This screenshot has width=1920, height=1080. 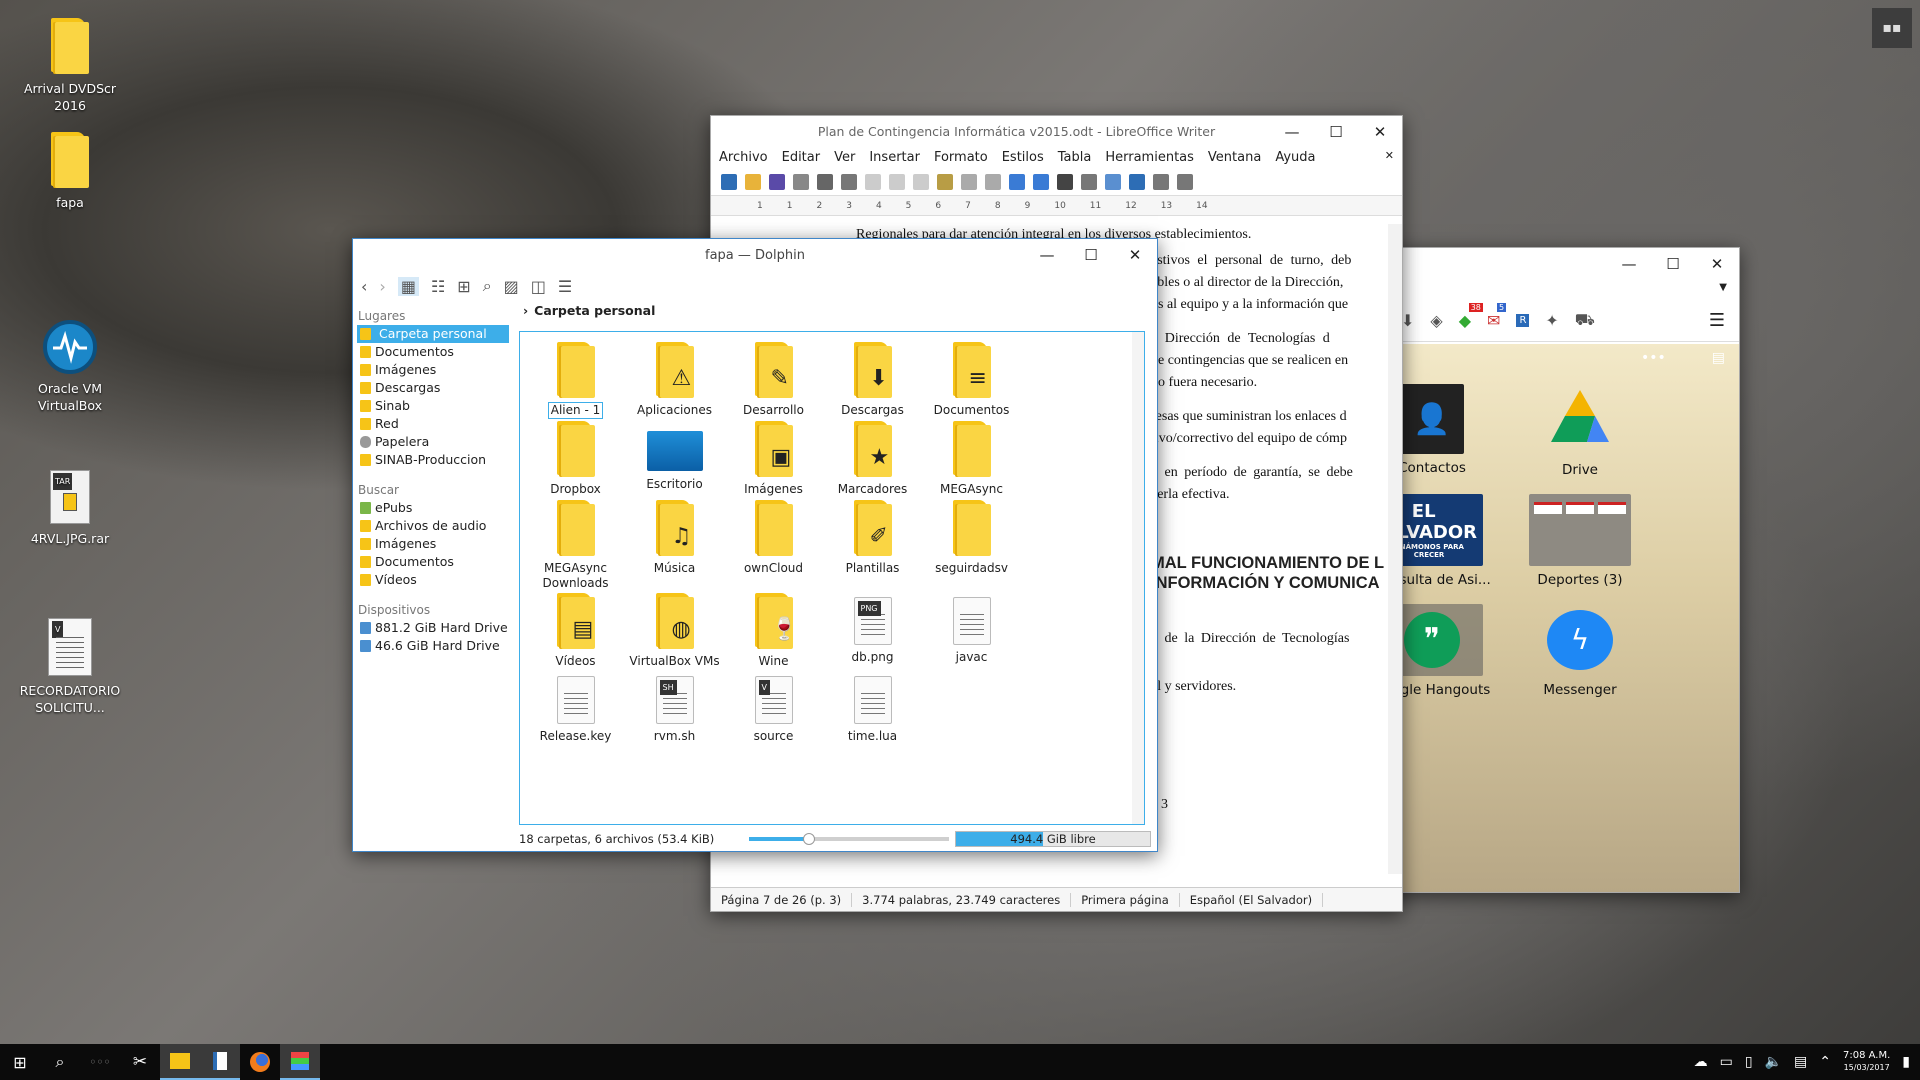 What do you see at coordinates (1723, 287) in the screenshot?
I see `chevron-down-icon: ▼` at bounding box center [1723, 287].